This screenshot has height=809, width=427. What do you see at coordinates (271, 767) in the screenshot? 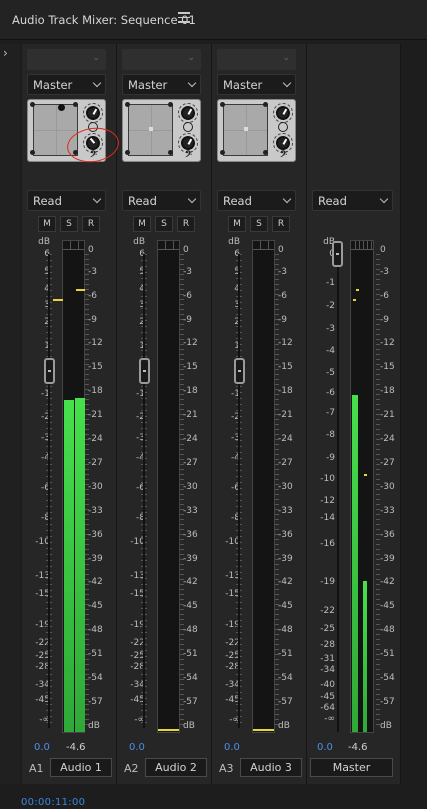
I see `track-name: Audio 3` at bounding box center [271, 767].